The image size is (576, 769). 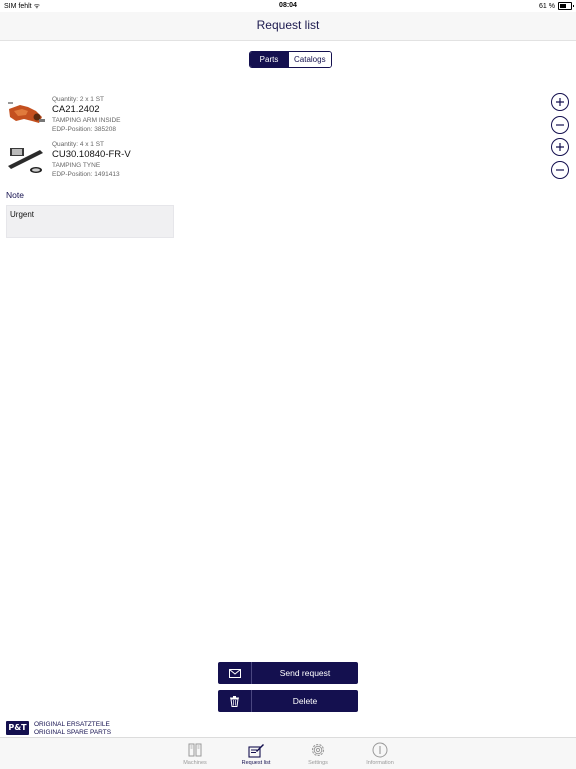 I want to click on note-input: Urgent, so click(x=90, y=221).